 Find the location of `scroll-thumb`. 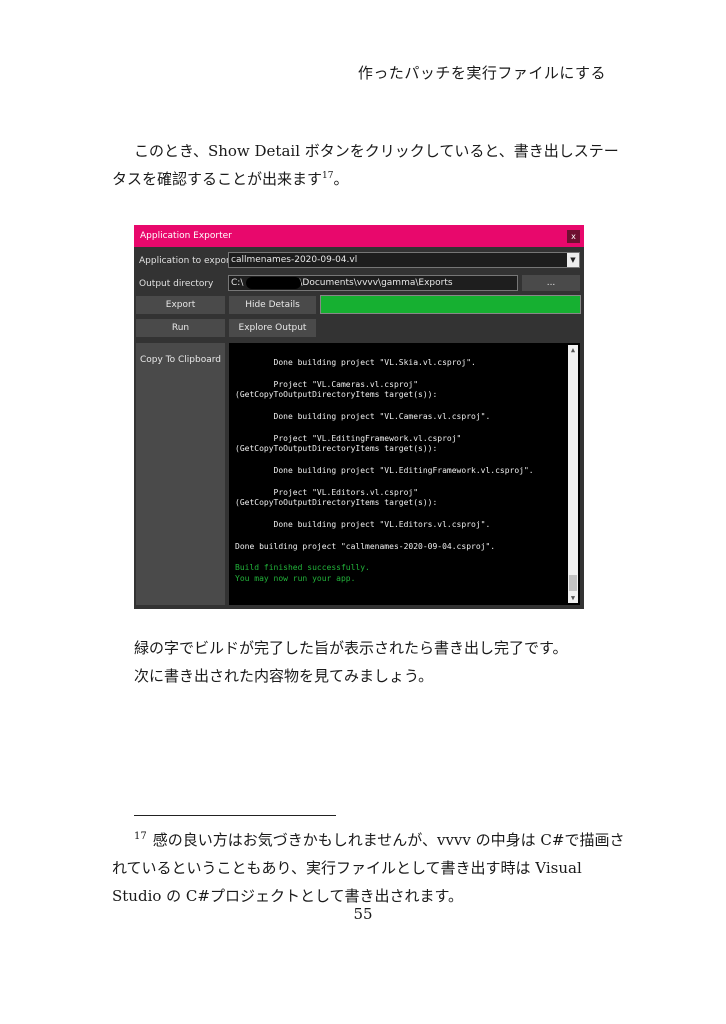

scroll-thumb is located at coordinates (573, 583).